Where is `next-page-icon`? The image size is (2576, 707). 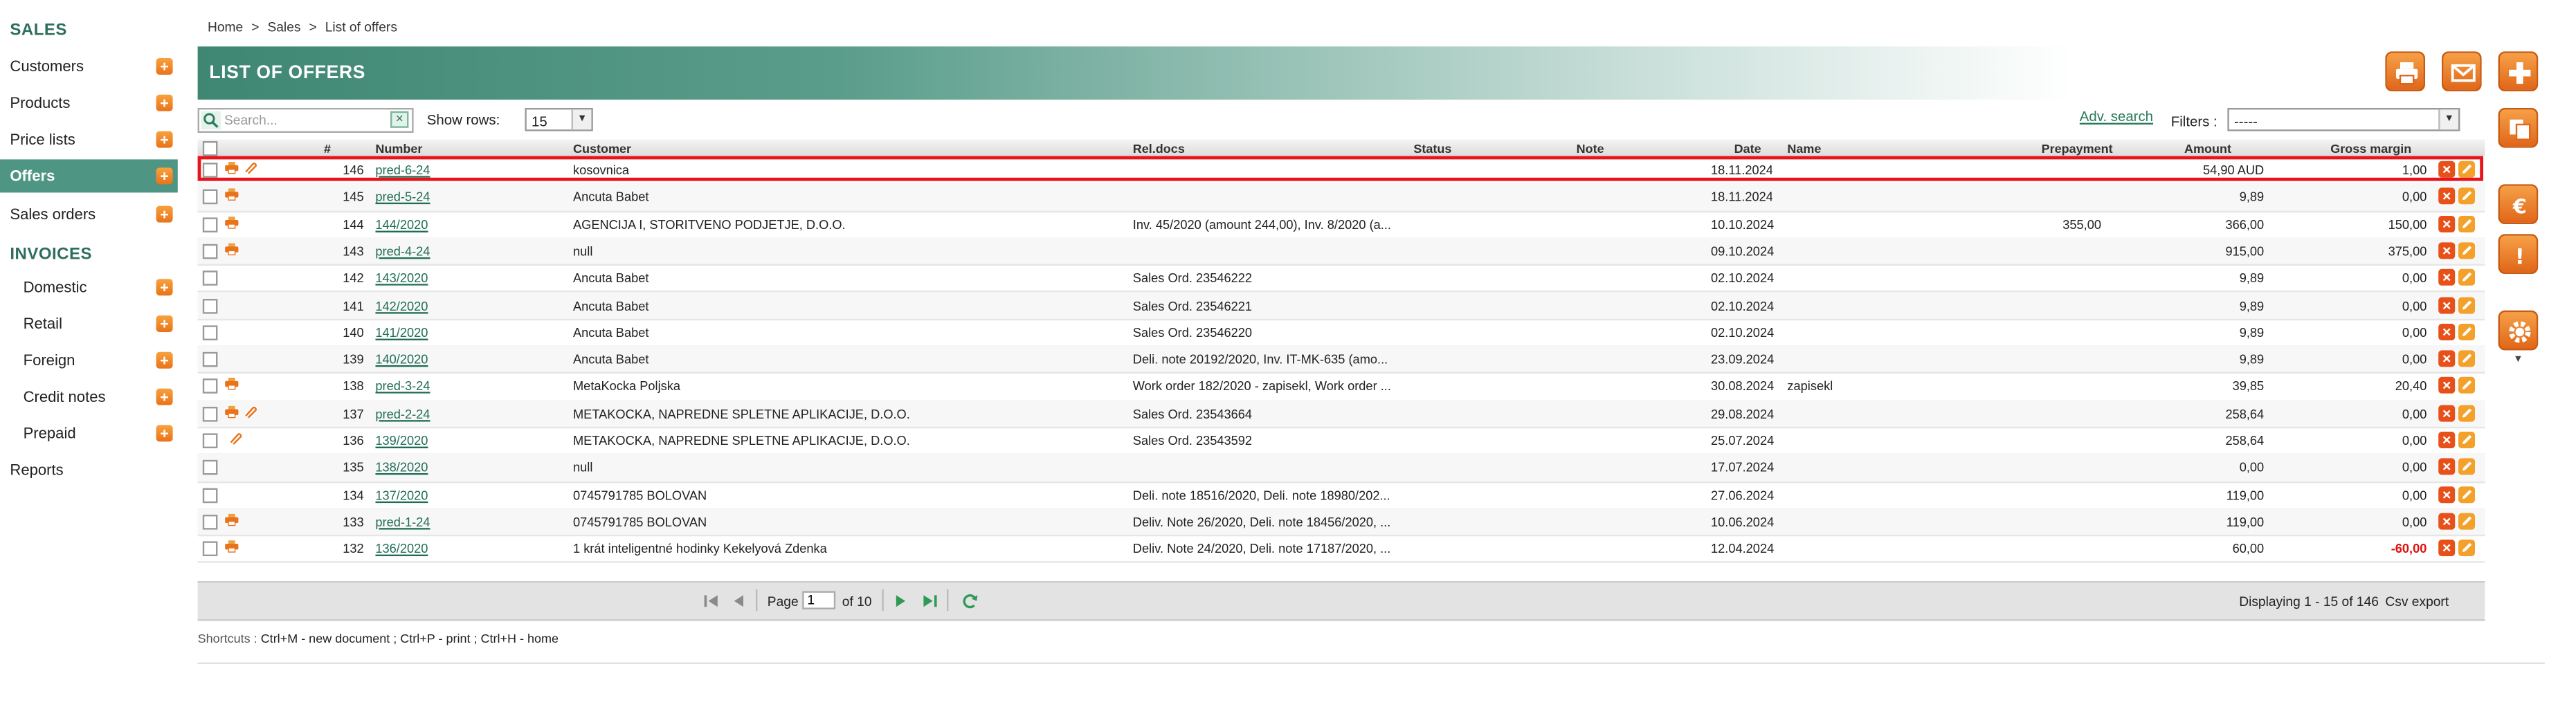
next-page-icon is located at coordinates (900, 601).